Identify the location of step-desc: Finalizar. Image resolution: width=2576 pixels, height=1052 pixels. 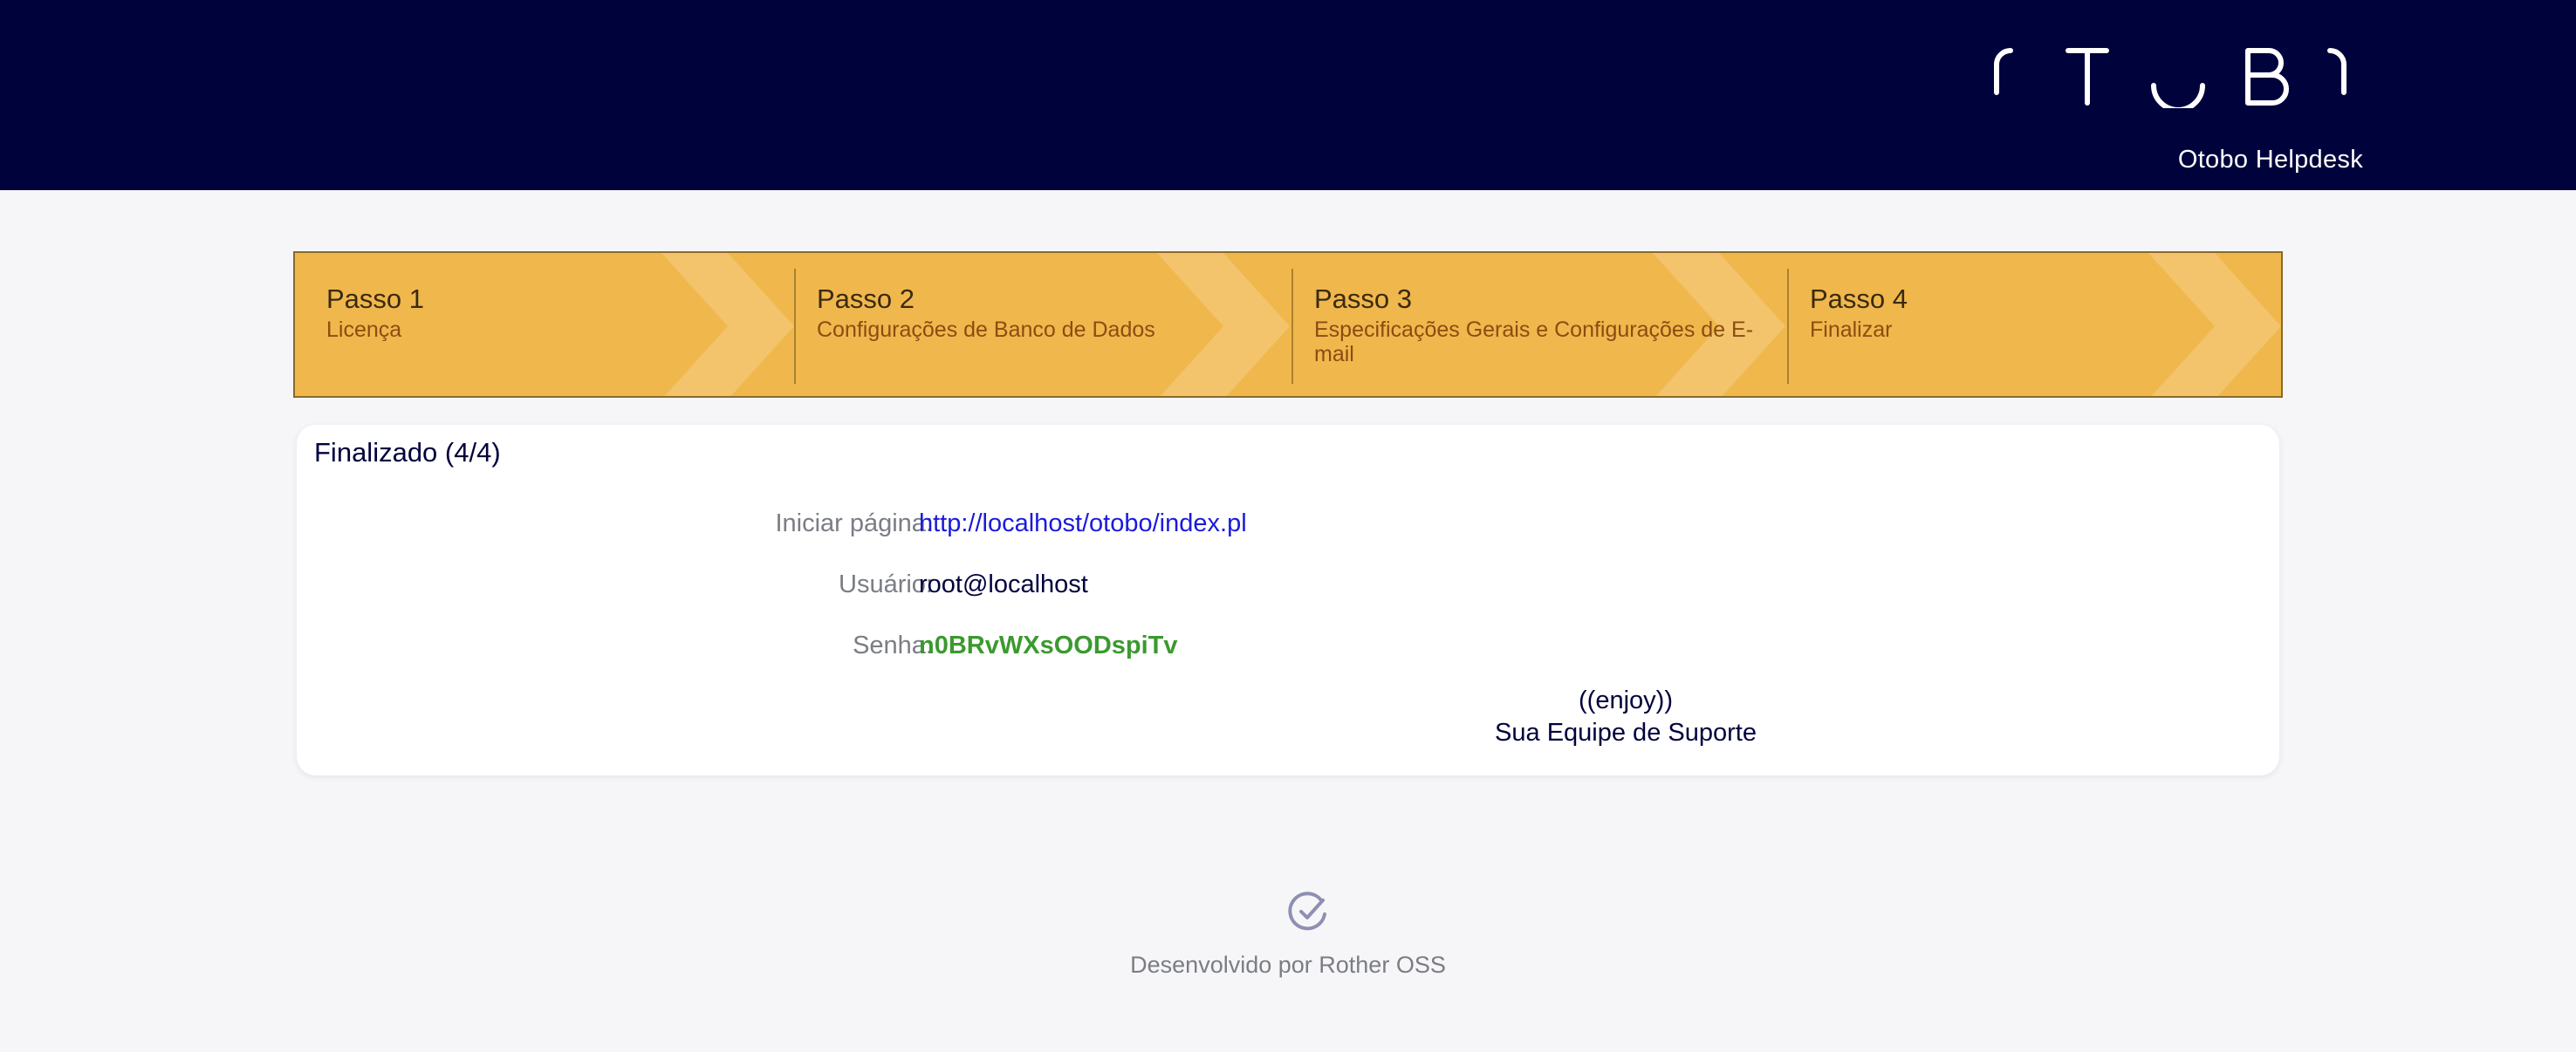
(1851, 330).